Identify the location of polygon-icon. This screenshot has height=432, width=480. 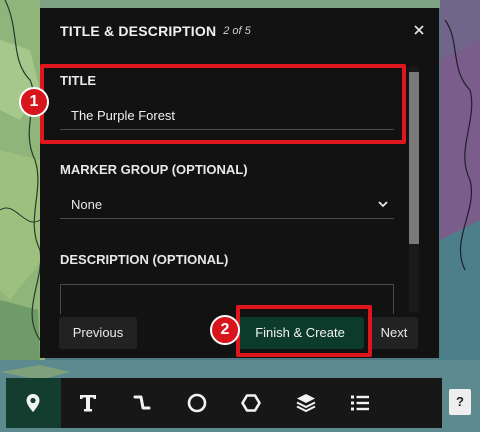
(251, 403).